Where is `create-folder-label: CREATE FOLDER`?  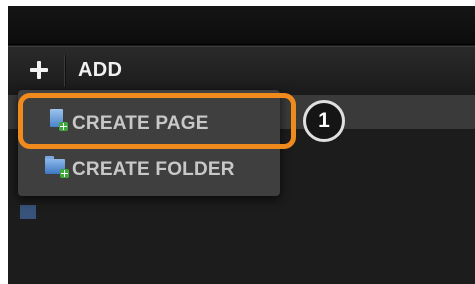 create-folder-label: CREATE FOLDER is located at coordinates (153, 169).